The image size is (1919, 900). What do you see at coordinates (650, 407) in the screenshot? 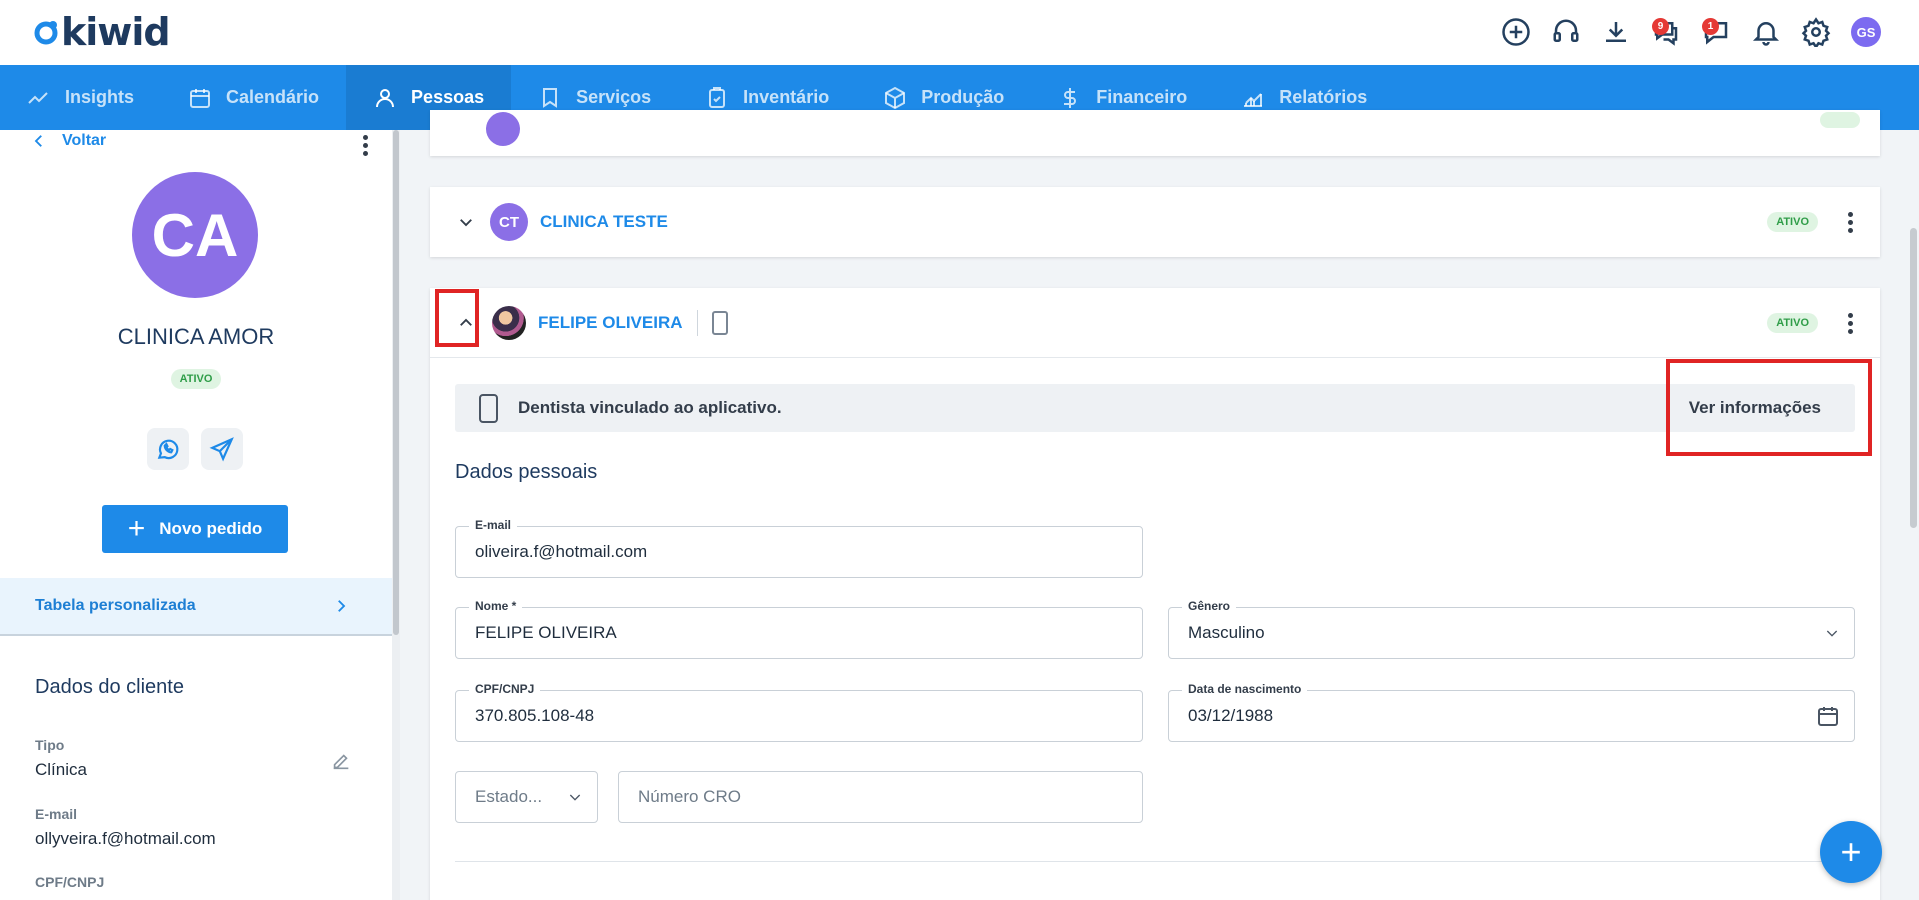
I see `app-notice-text: Dentista vinculado ao aplicativo.` at bounding box center [650, 407].